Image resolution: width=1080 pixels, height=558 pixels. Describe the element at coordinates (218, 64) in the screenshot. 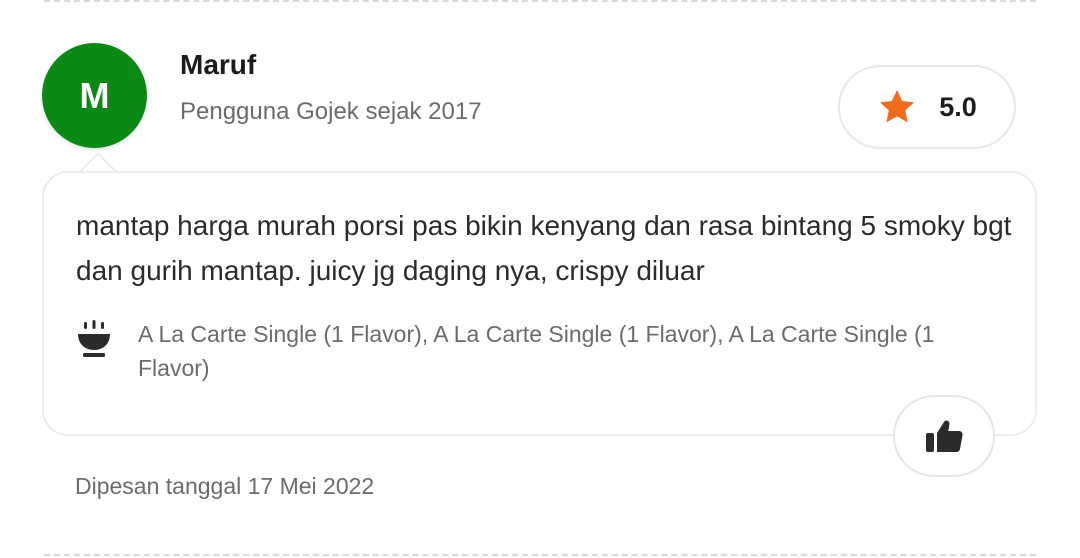

I see `reviewer-name: Maruf` at that location.